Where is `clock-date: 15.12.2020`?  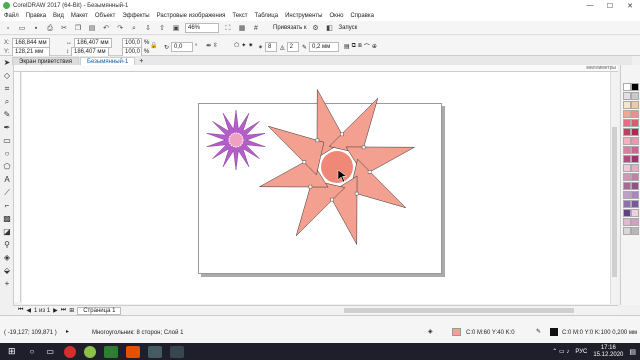 clock-date: 15.12.2020 is located at coordinates (608, 354).